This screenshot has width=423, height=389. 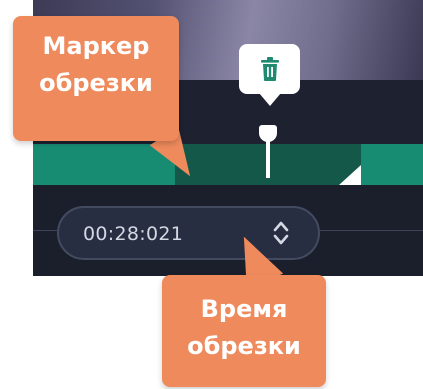 I want to click on trim-time-callout-line2: обрезки, so click(x=244, y=346).